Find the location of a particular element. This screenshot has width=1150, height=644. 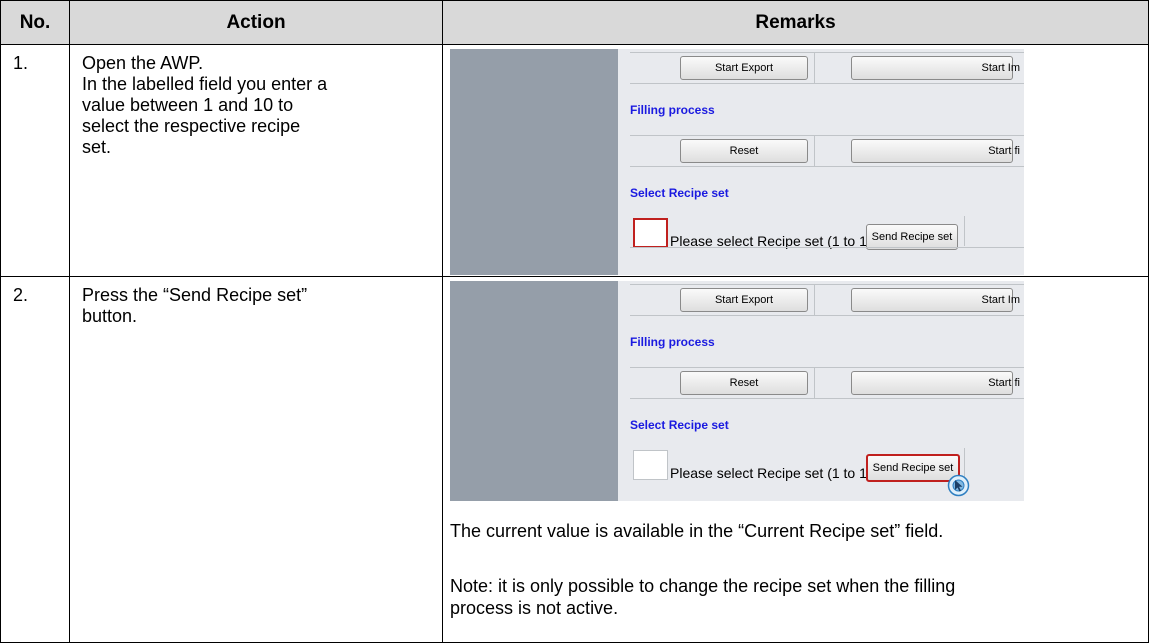

action-line: Open the AWP. is located at coordinates (143, 63).